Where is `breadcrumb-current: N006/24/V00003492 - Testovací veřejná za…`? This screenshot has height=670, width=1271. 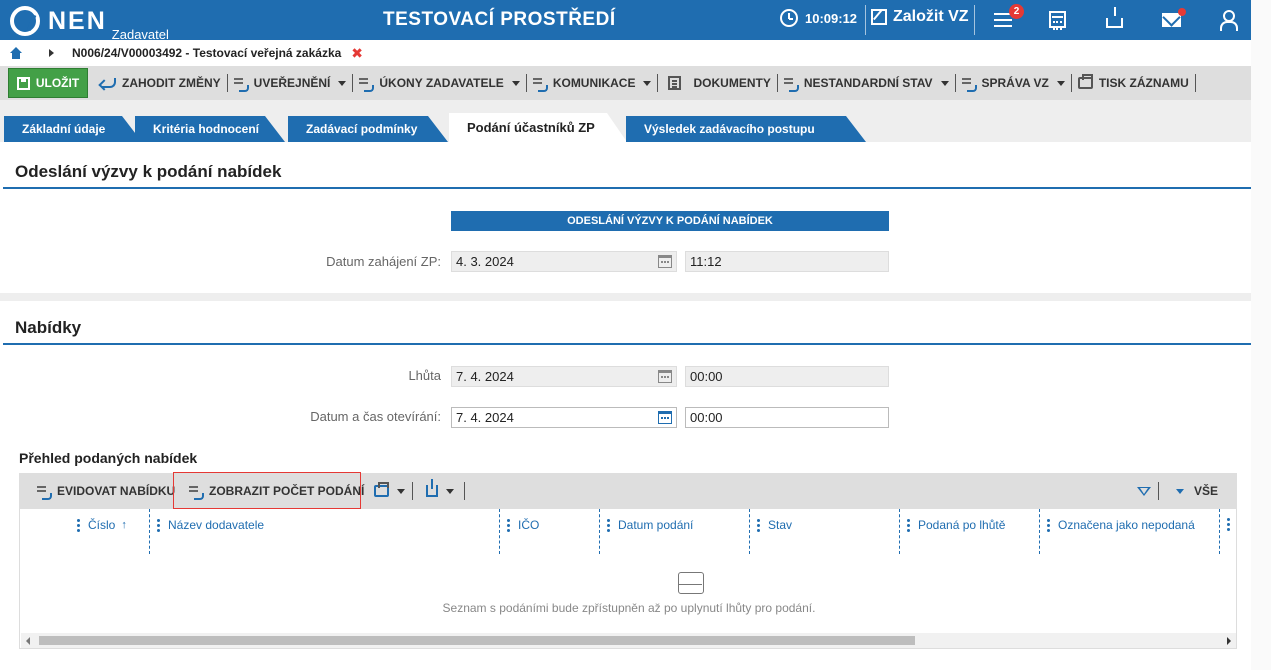 breadcrumb-current: N006/24/V00003492 - Testovací veřejná za… is located at coordinates (206, 53).